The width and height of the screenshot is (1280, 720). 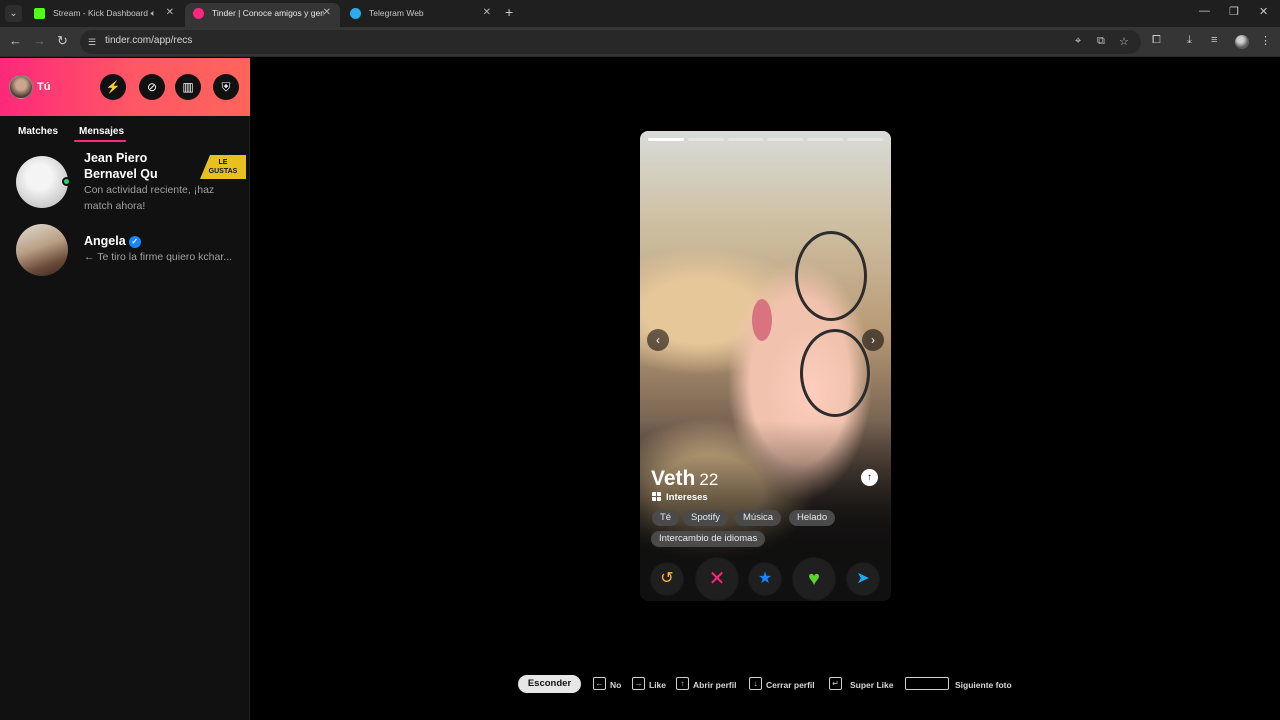 What do you see at coordinates (188, 87) in the screenshot?
I see `gift-icon: ▥` at bounding box center [188, 87].